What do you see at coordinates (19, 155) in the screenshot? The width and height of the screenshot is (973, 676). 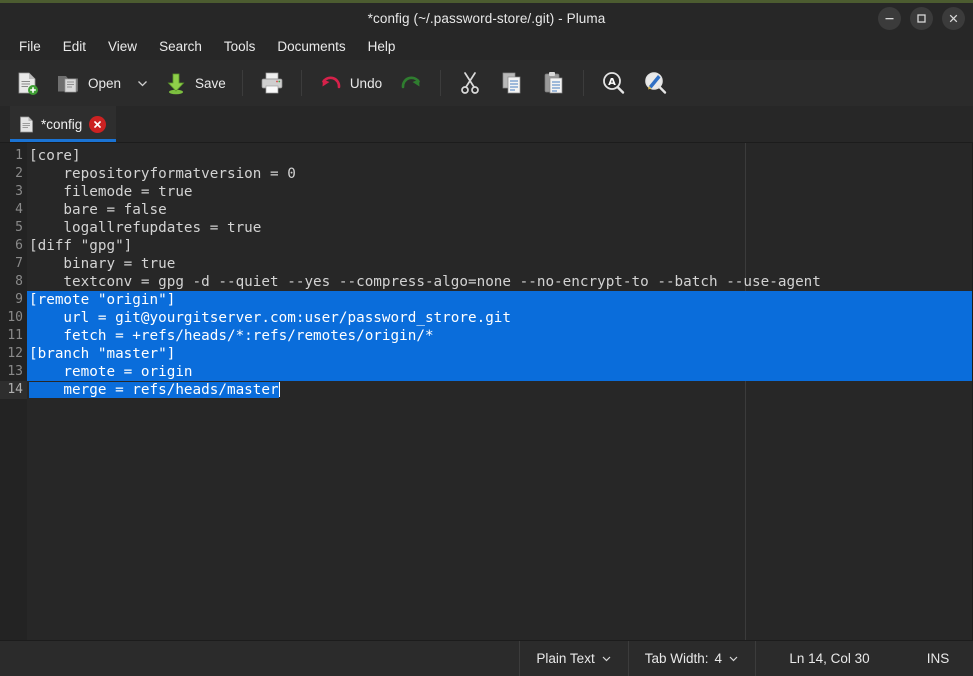 I see `line-number: 1` at bounding box center [19, 155].